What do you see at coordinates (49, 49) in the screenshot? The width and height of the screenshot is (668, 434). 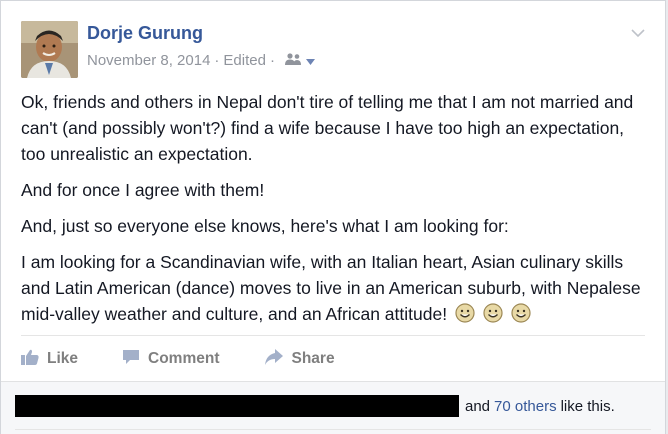 I see `avatar` at bounding box center [49, 49].